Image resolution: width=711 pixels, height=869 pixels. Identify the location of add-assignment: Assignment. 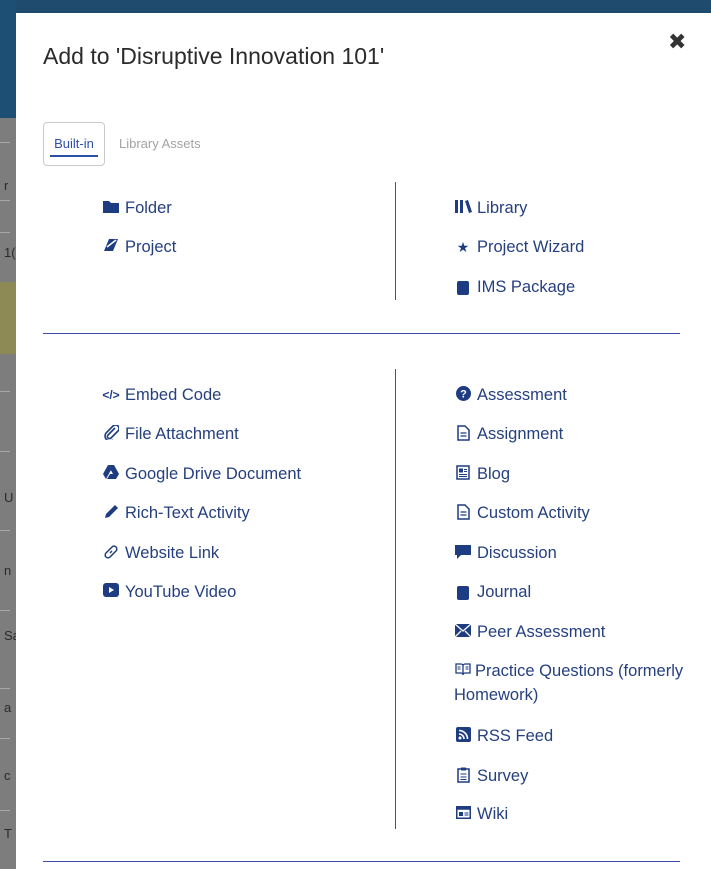
(508, 435).